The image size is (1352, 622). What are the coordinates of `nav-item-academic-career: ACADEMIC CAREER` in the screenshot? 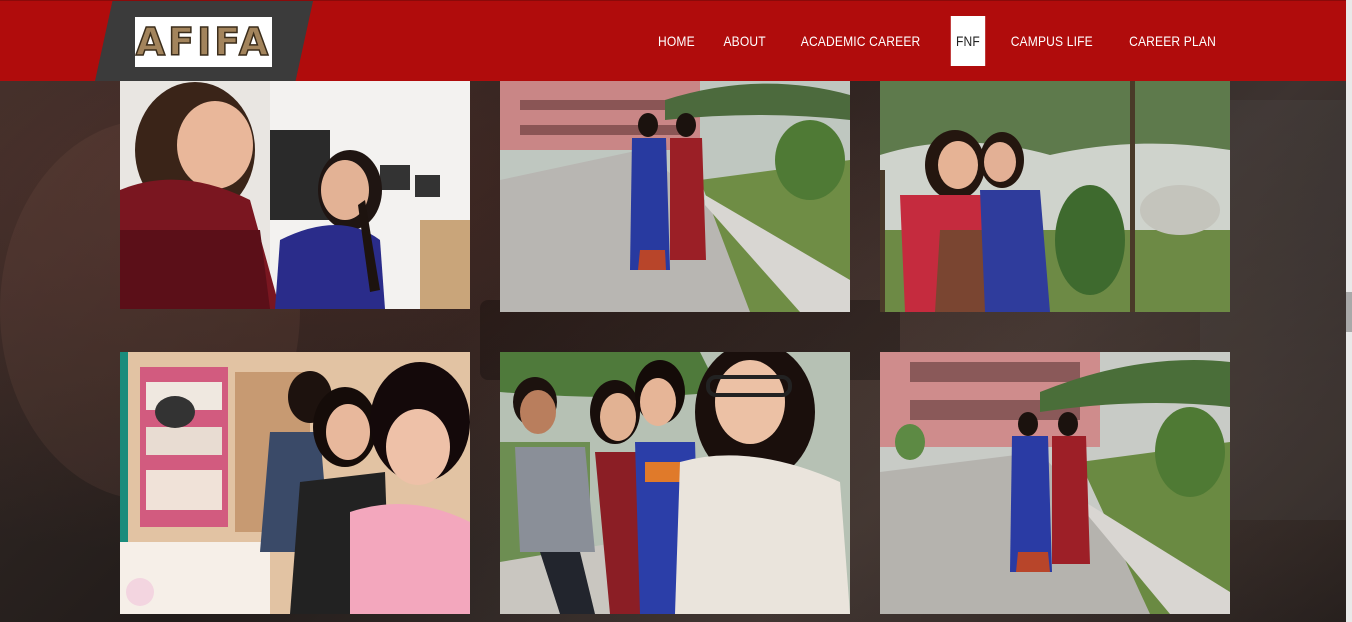 It's located at (861, 41).